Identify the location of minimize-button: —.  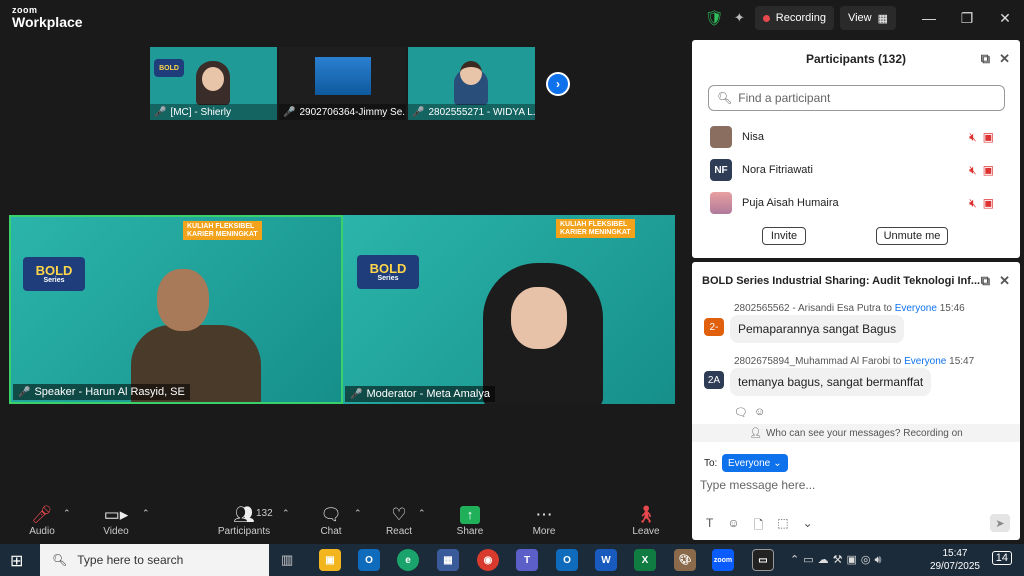
(929, 18).